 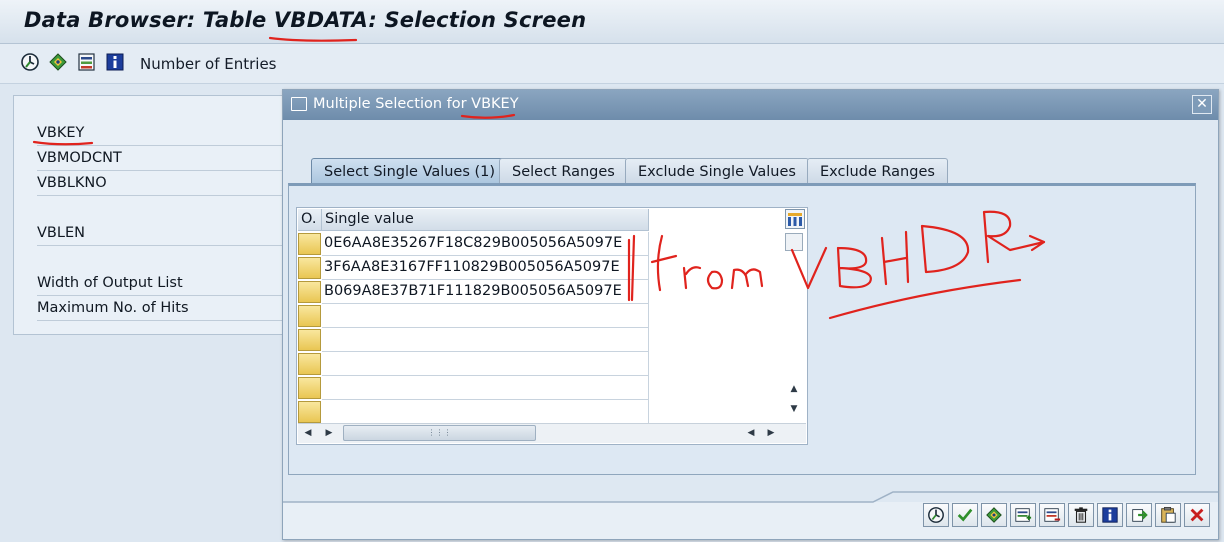 What do you see at coordinates (794, 242) in the screenshot?
I see `vertical-scroll-box` at bounding box center [794, 242].